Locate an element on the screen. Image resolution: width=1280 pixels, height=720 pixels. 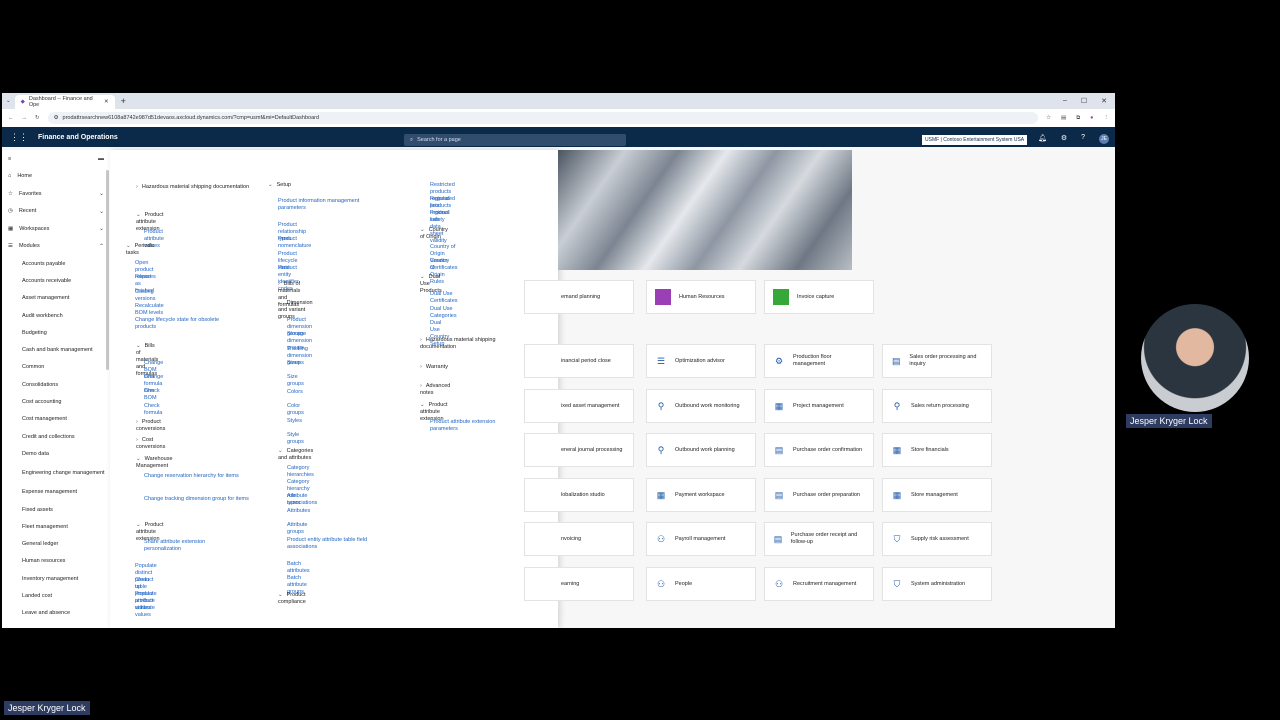
window-close-icon: ✕ is located at coordinates (1104, 101).